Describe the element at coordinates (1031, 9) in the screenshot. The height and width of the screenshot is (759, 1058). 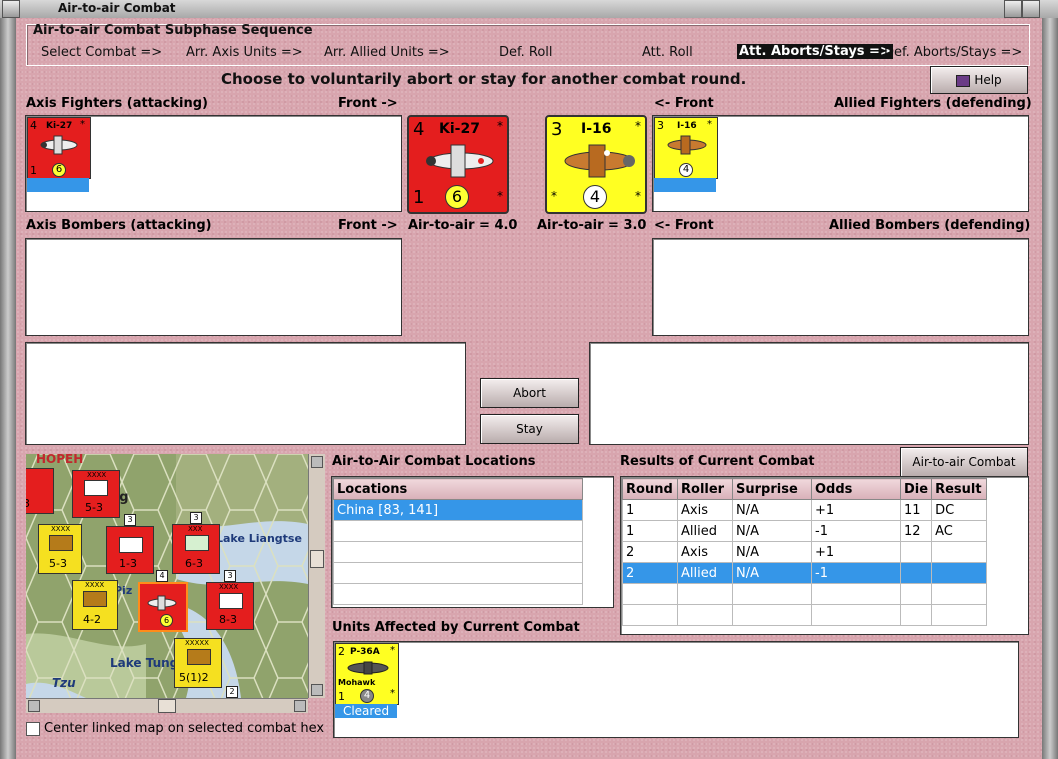
I see `close-icon` at that location.